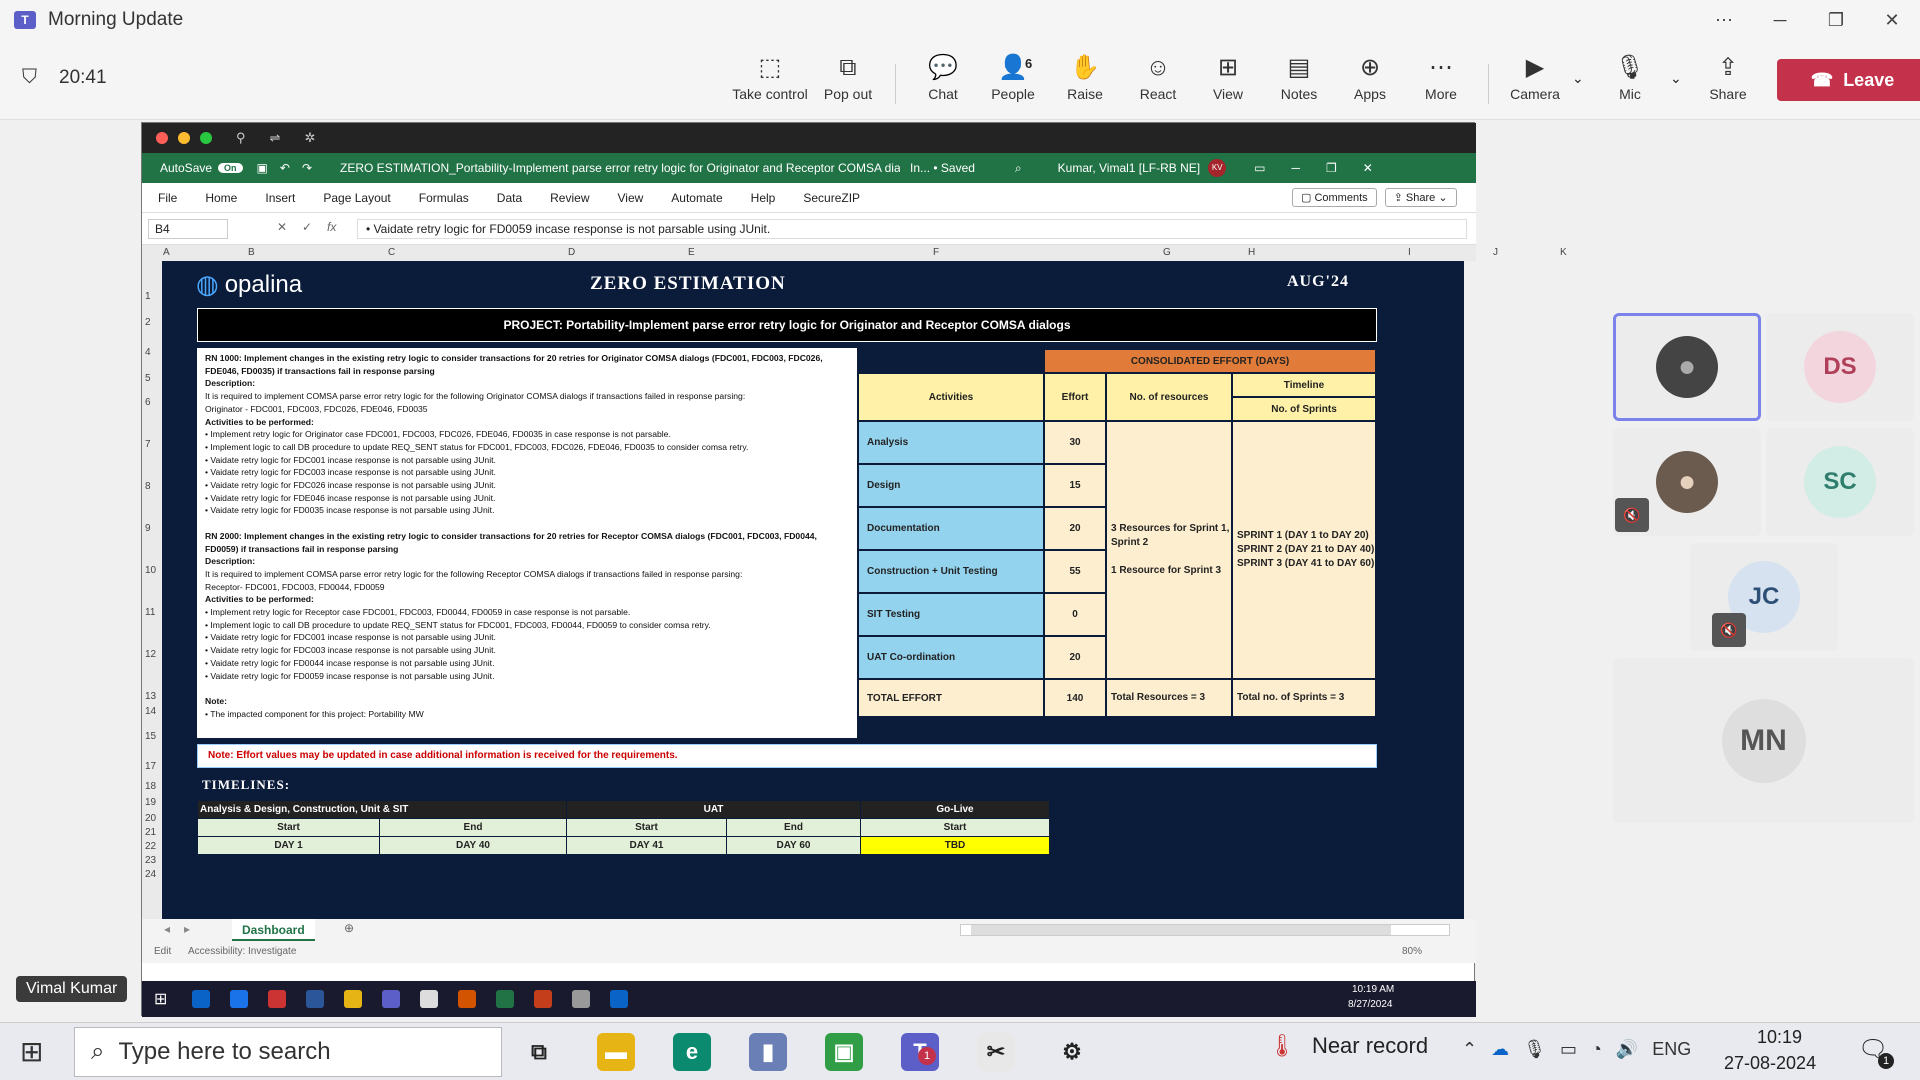 This screenshot has height=1080, width=1920. I want to click on remote-start-icon: ⊞, so click(160, 999).